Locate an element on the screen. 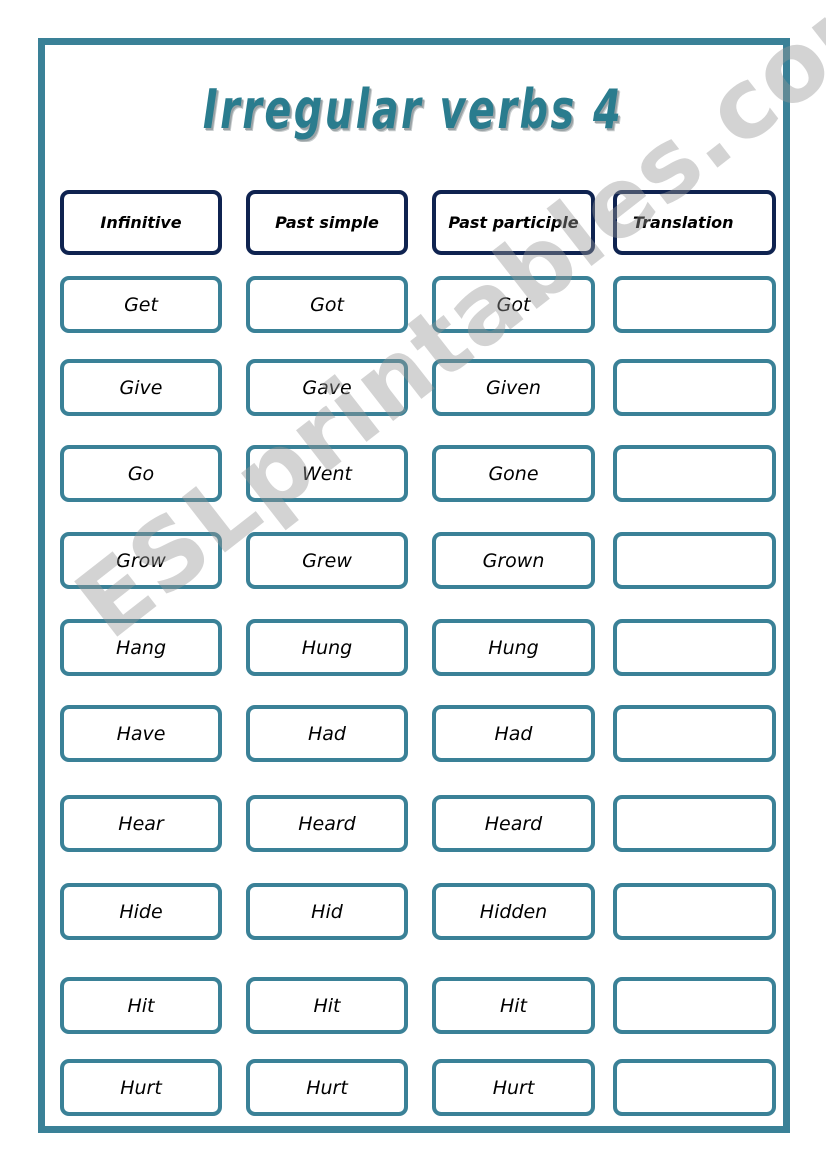 This screenshot has width=826, height=1169. column-header-infinitive: Infinitive is located at coordinates (141, 222).